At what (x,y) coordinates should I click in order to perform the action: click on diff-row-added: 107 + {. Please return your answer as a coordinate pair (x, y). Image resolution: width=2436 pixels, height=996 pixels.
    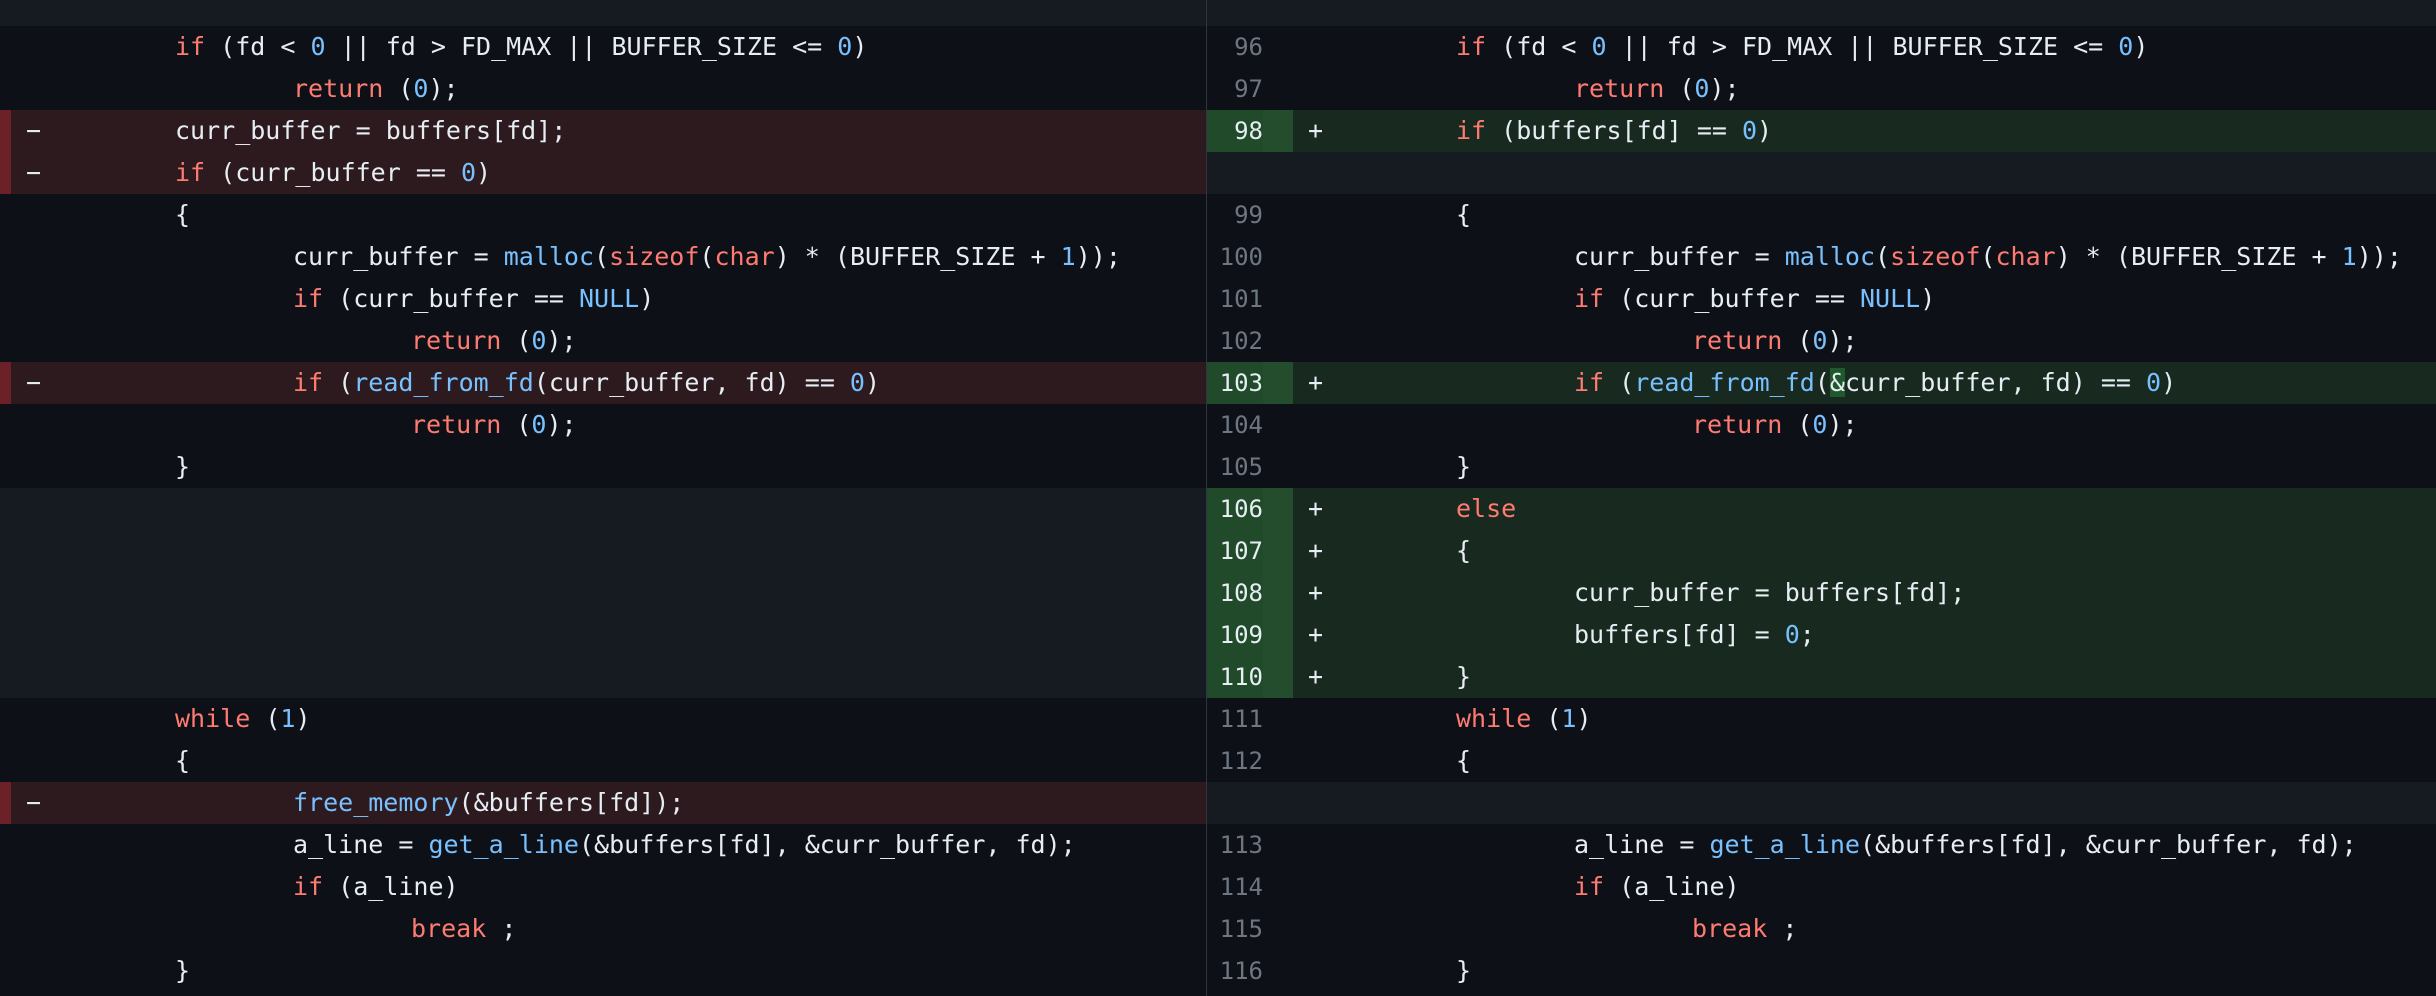
    Looking at the image, I should click on (1821, 551).